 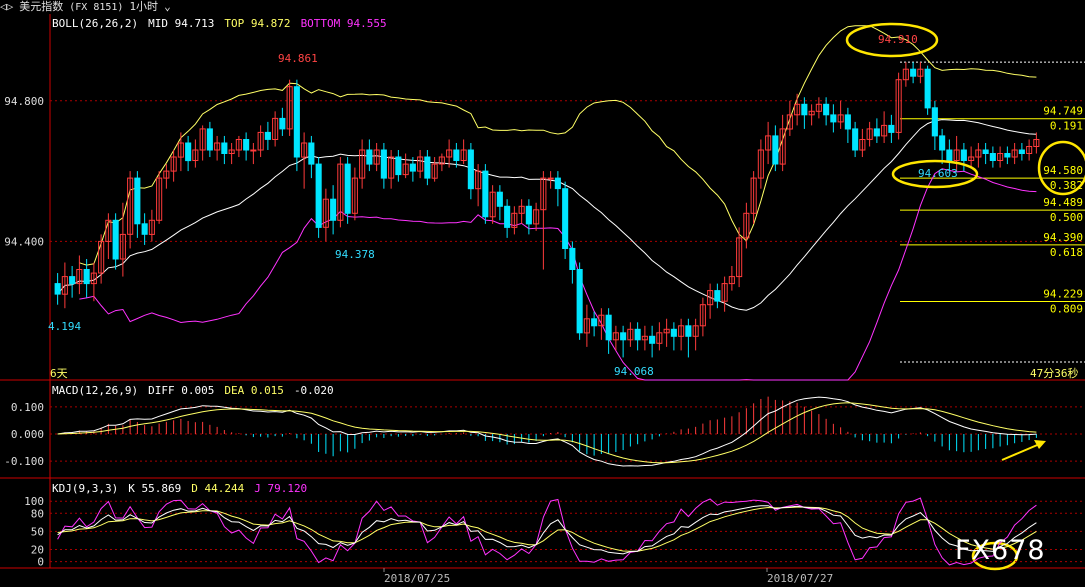 I want to click on y-tick-label: 94.800, so click(x=24, y=101).